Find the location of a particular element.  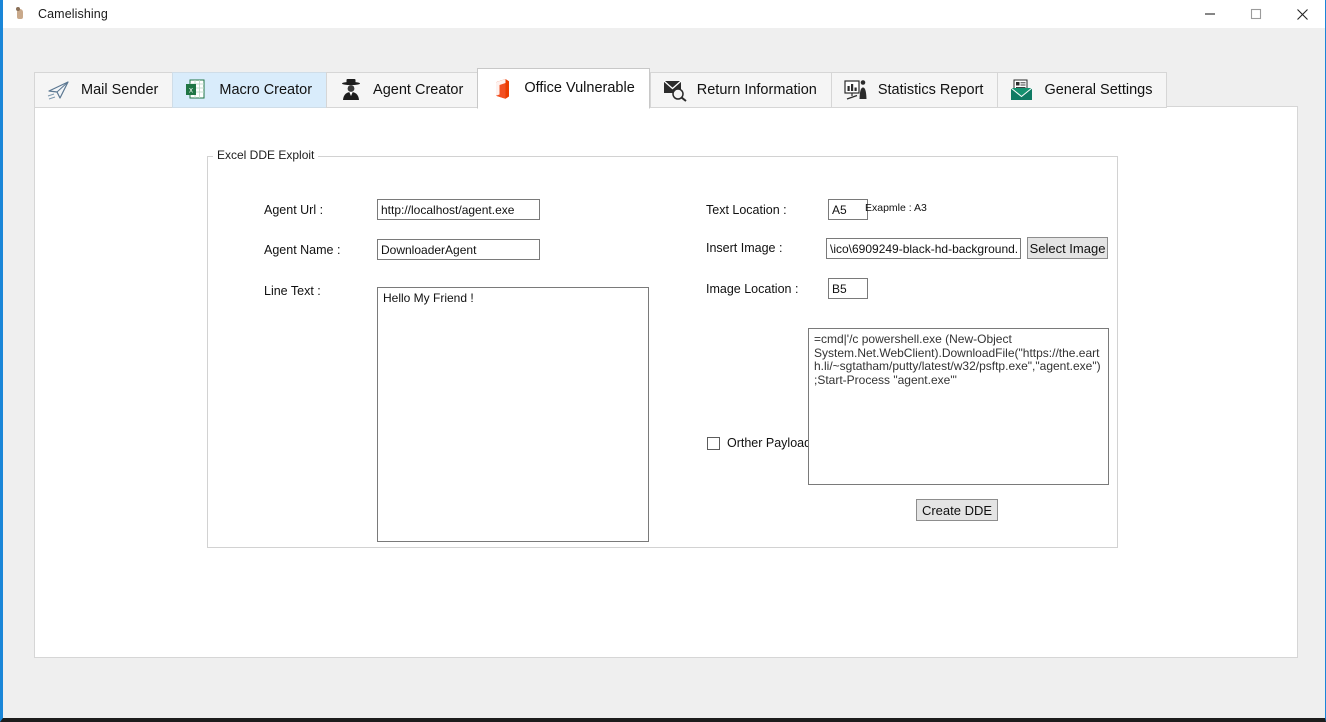

title-bar: Camelishing is located at coordinates (664, 14).